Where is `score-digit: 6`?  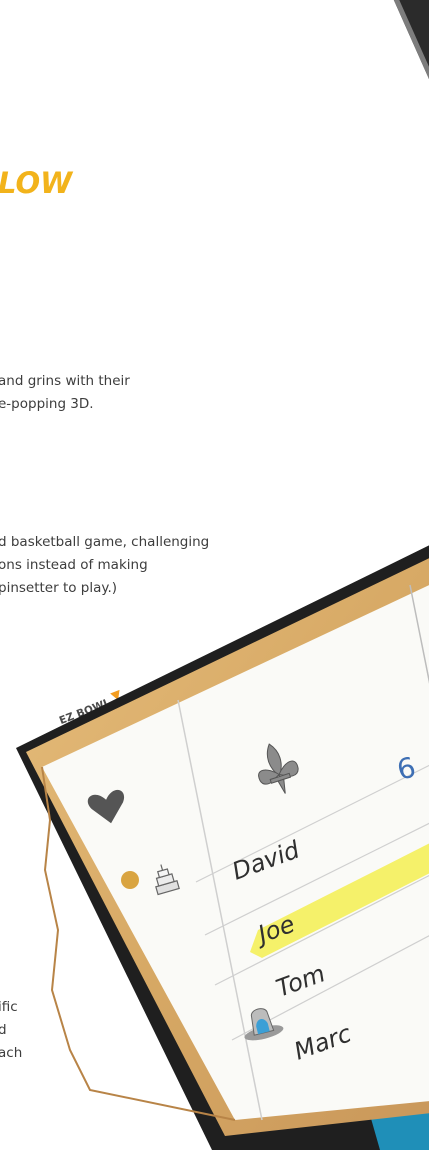
score-digit: 6 is located at coordinates (406, 768).